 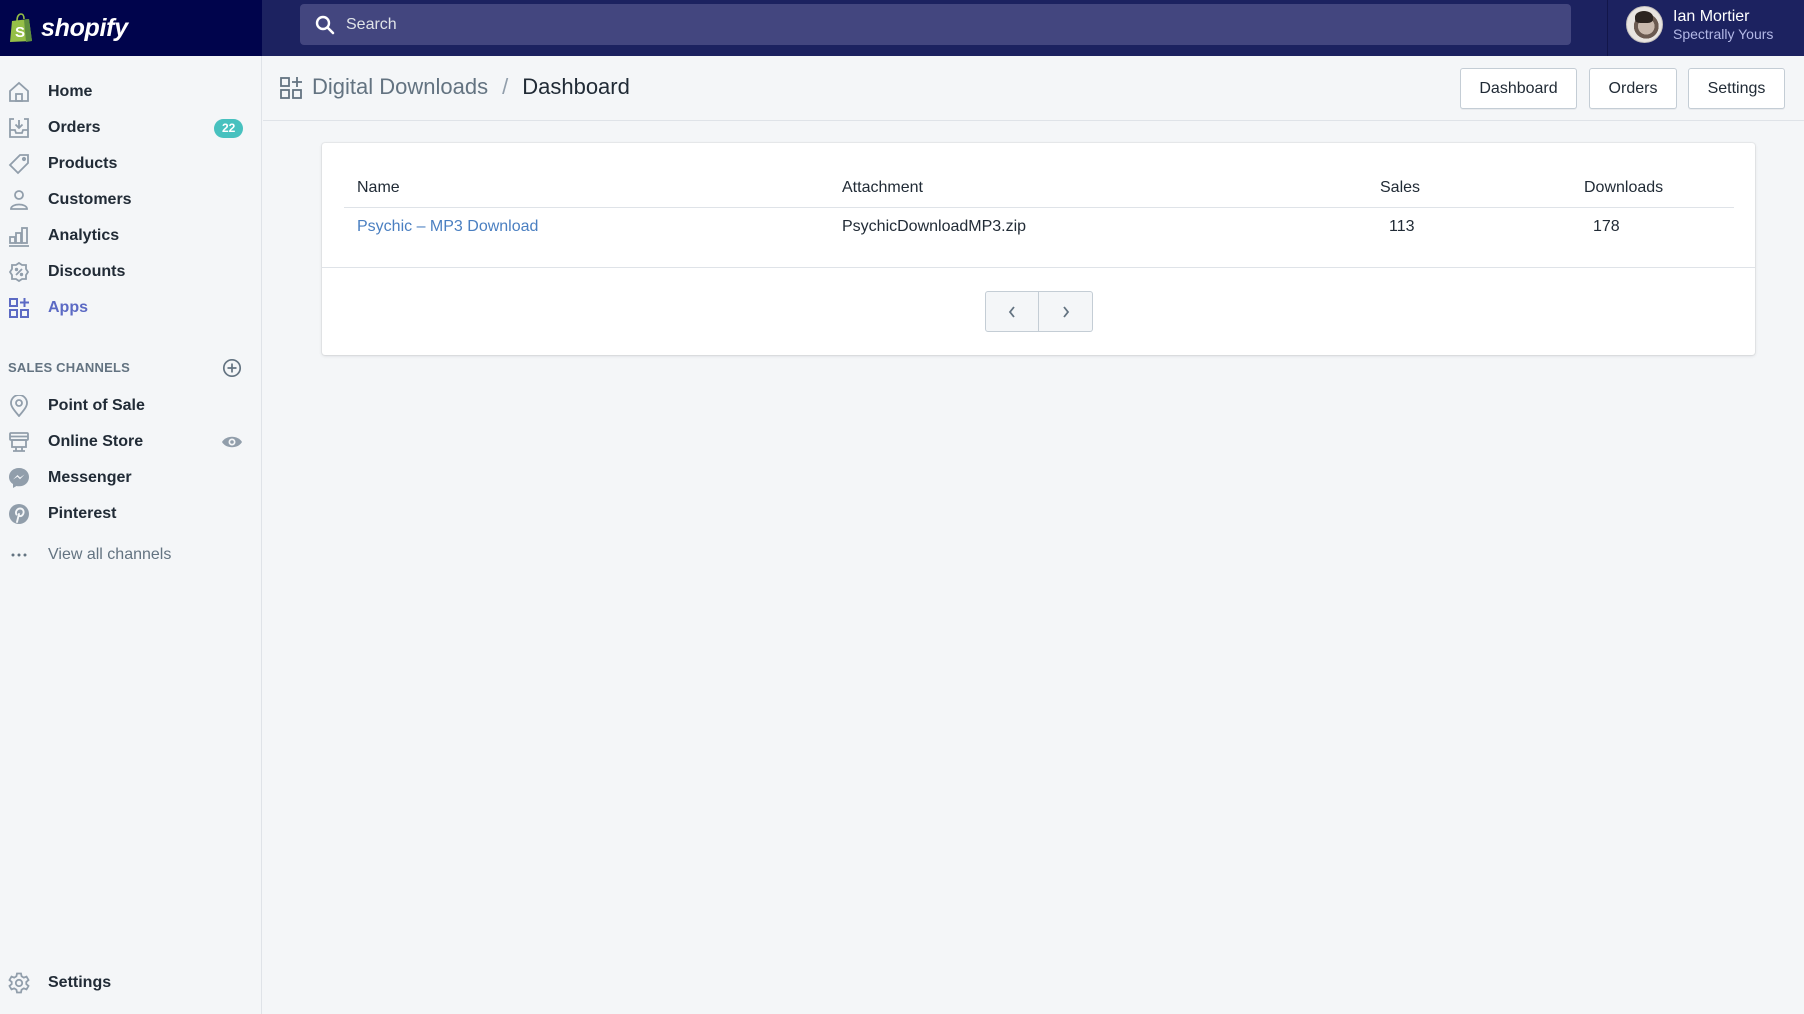 I want to click on search-bar, so click(x=935, y=24).